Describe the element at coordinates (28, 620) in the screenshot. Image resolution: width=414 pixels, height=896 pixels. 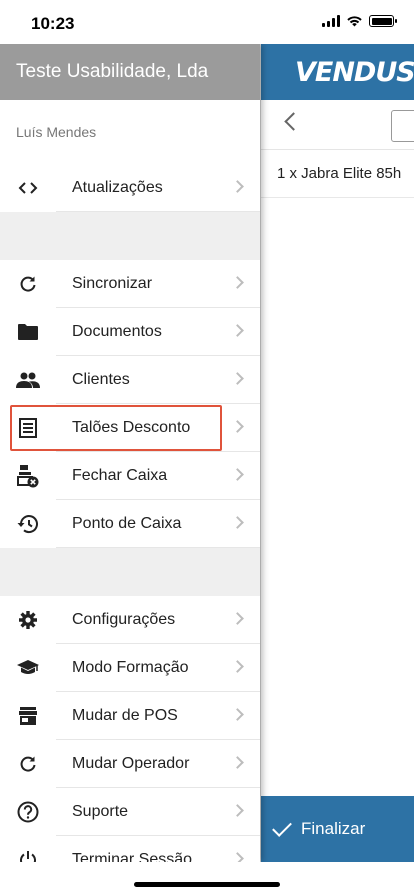
I see `gear-icon` at that location.